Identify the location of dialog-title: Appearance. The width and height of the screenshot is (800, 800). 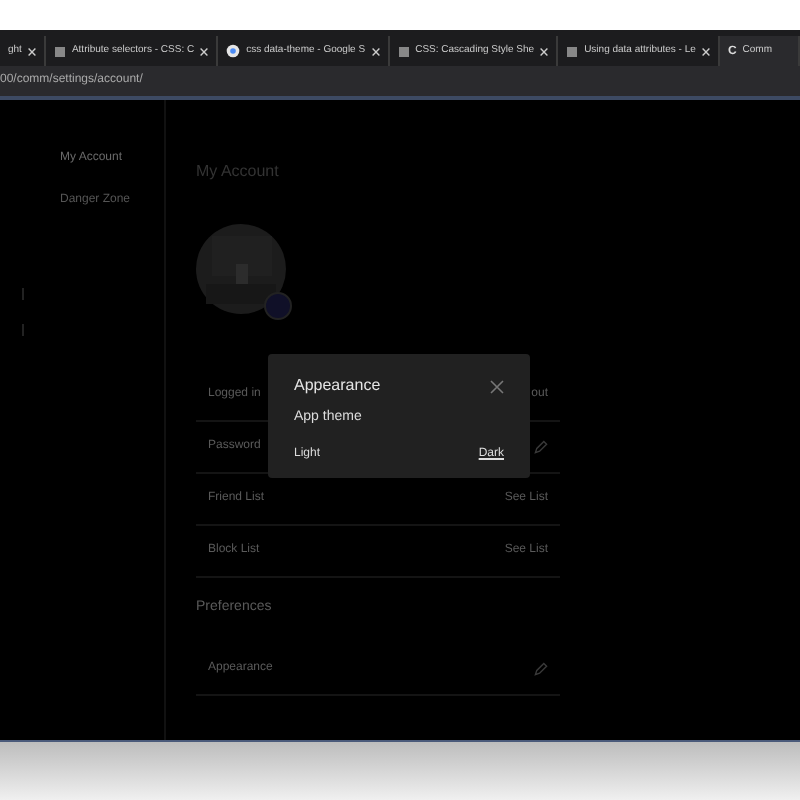
(337, 386).